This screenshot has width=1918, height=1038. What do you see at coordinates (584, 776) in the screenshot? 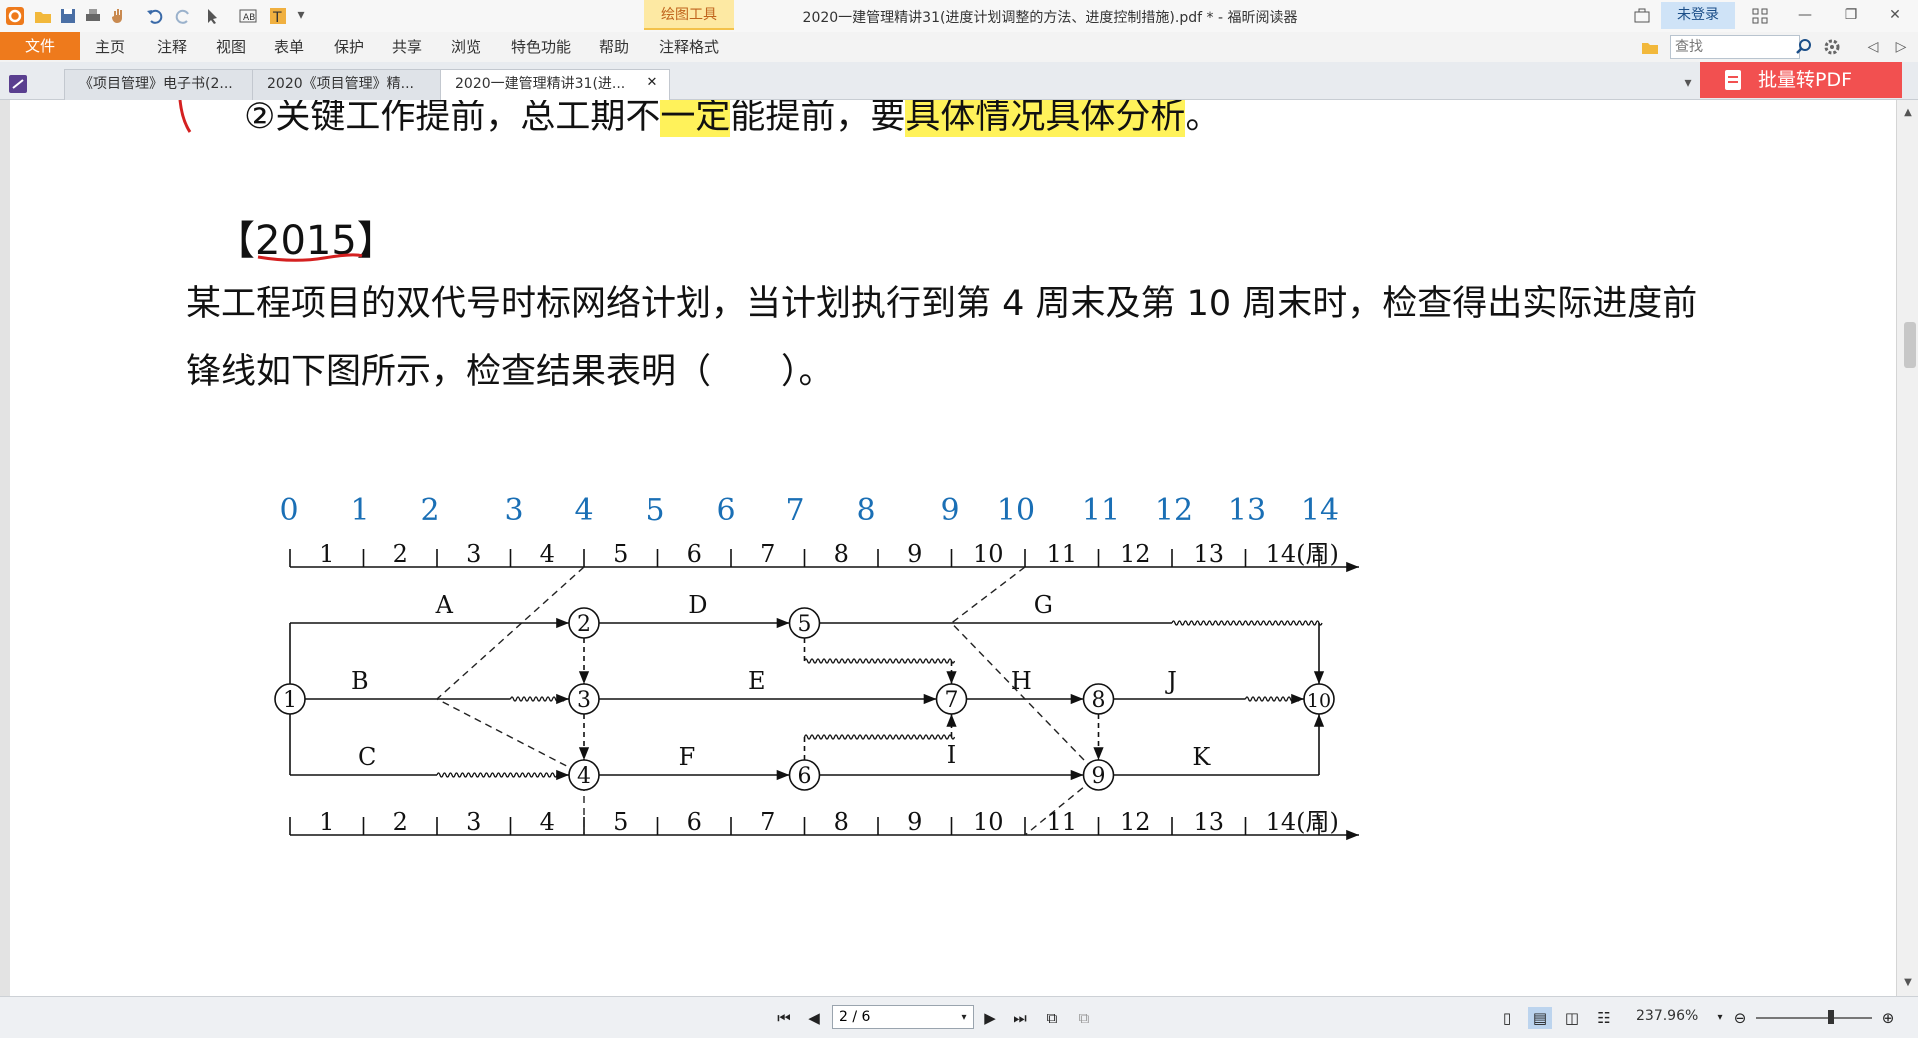
I see `node-label-4: 4` at bounding box center [584, 776].